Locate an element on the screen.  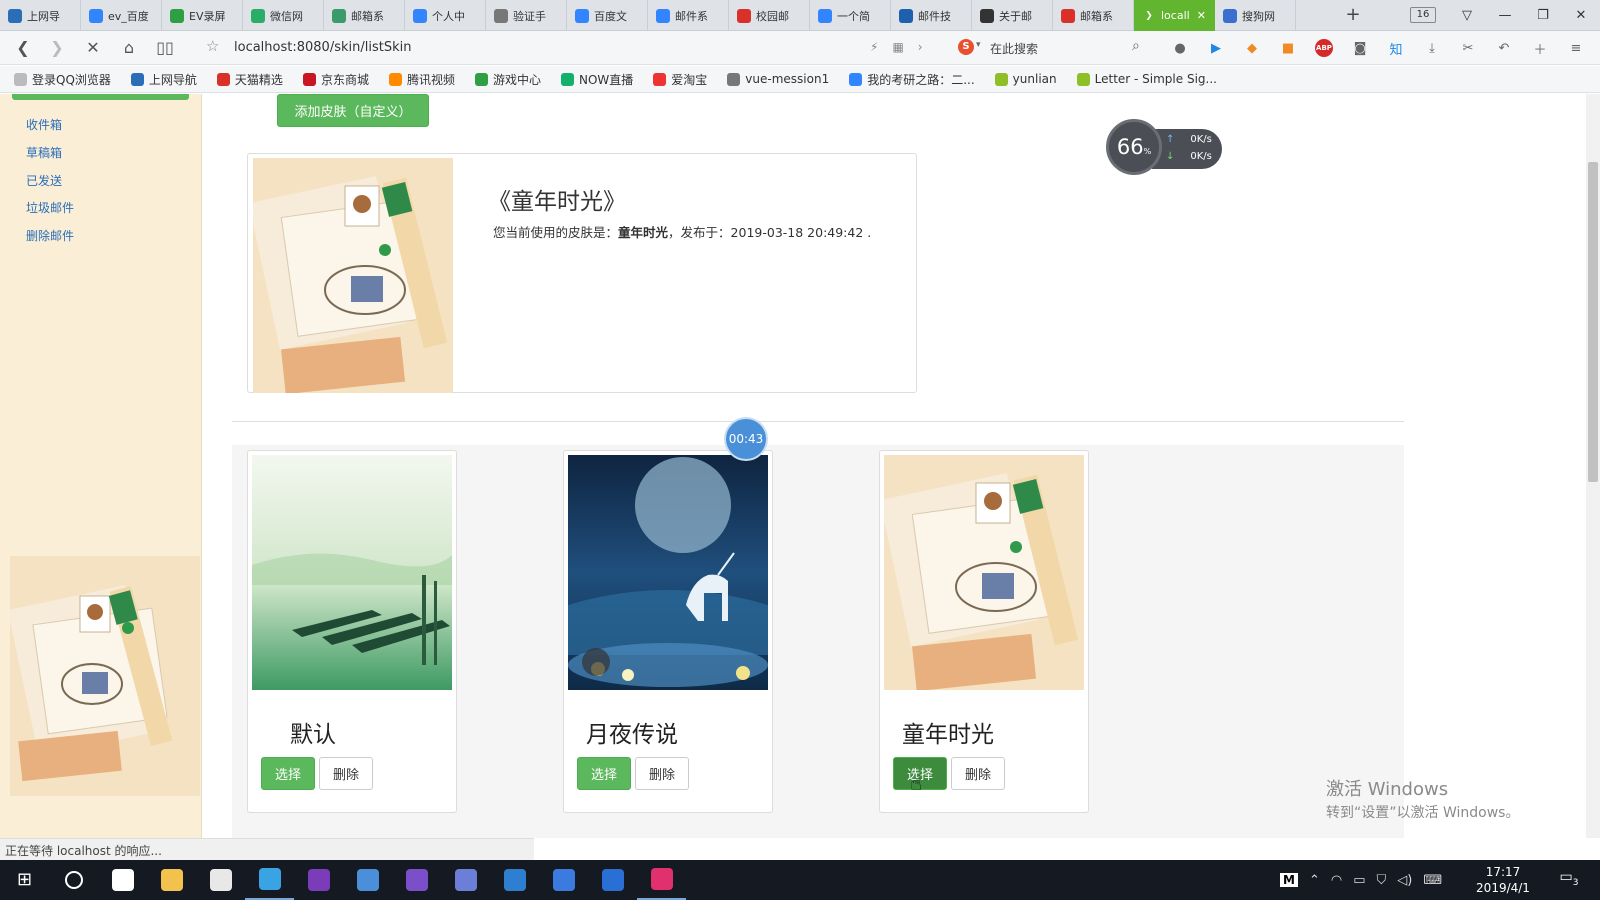
sidebar-link-deleted: 删除邮件 is located at coordinates (50, 235).